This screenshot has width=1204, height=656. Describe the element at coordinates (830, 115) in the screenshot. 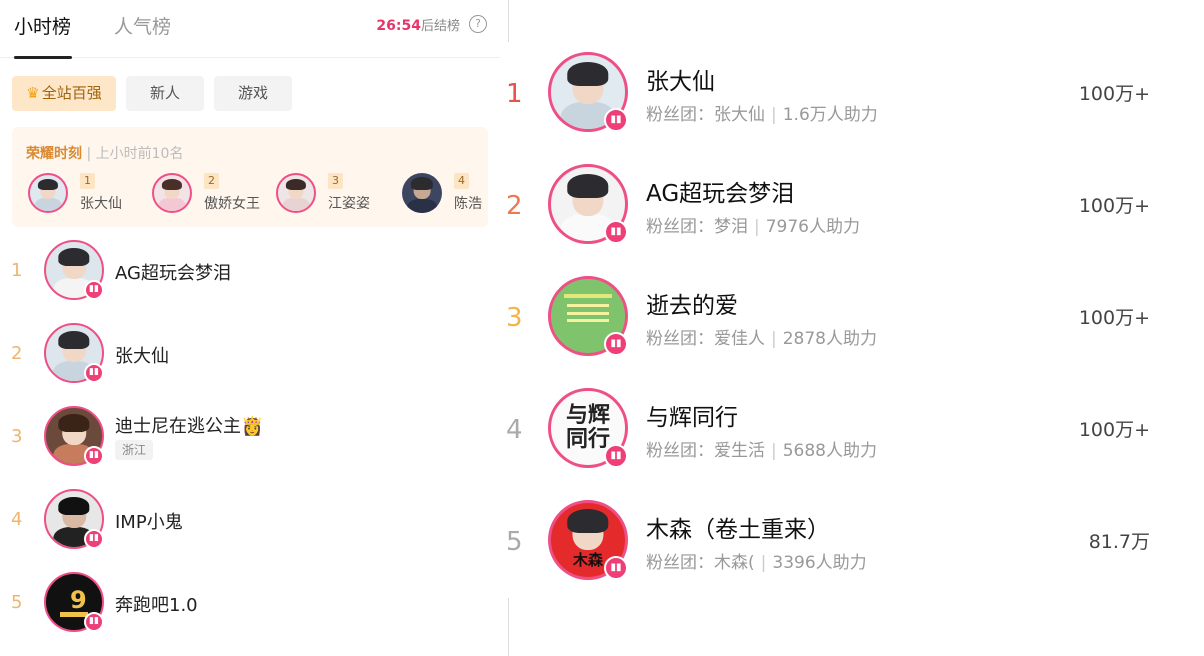

I see `assist-count: 1.6万人助力` at that location.